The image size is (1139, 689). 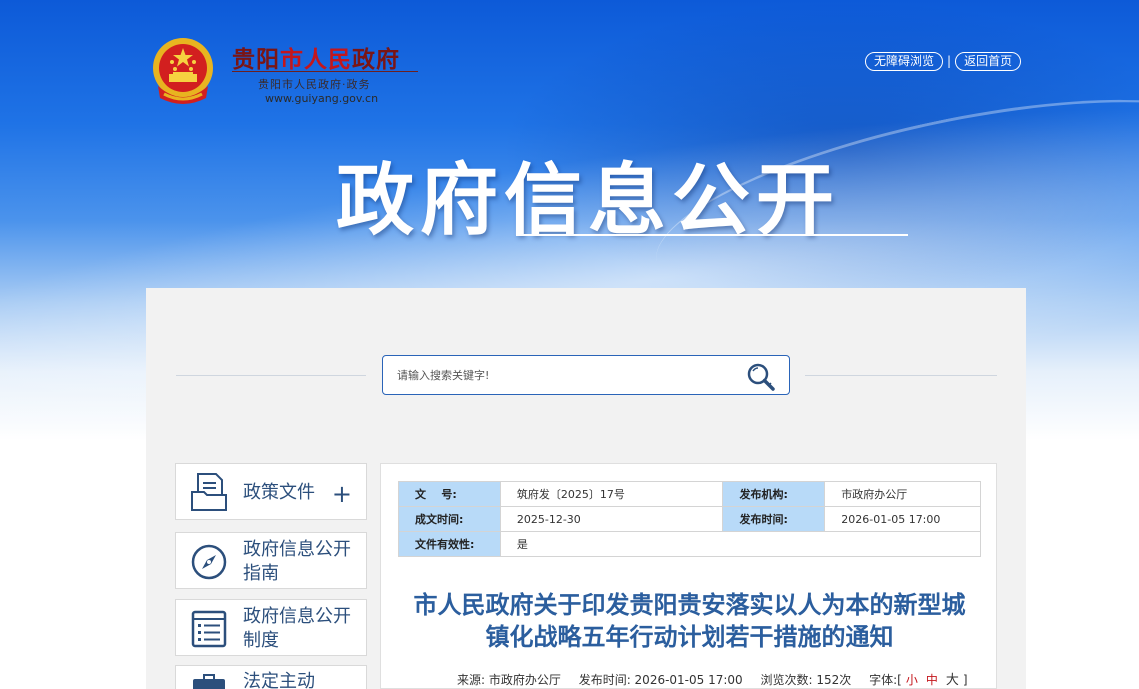 I want to click on doc-number-value: 筑府发〔2025〕17号, so click(x=611, y=494).